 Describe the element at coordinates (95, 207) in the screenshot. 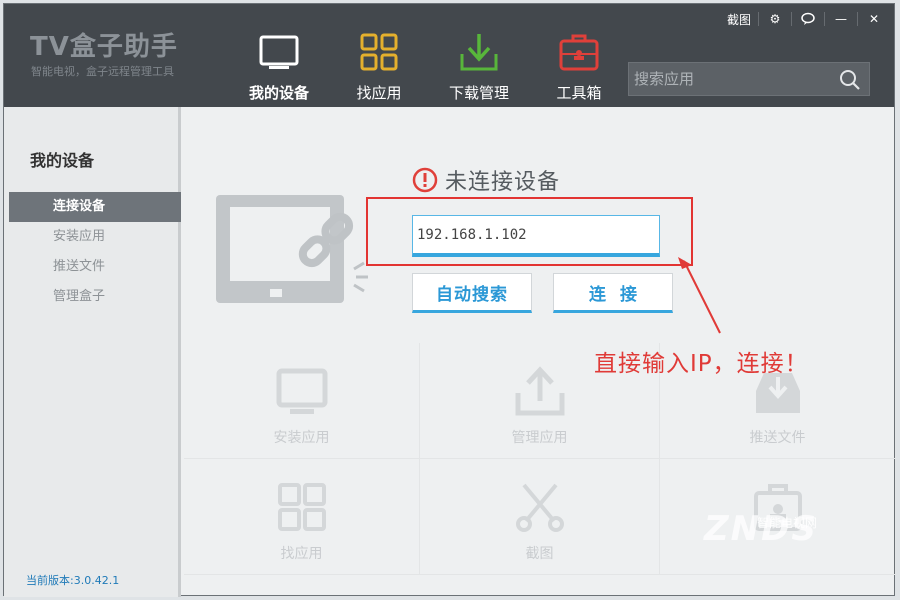

I see `sidebar-item-connect-device: 连接设备` at that location.